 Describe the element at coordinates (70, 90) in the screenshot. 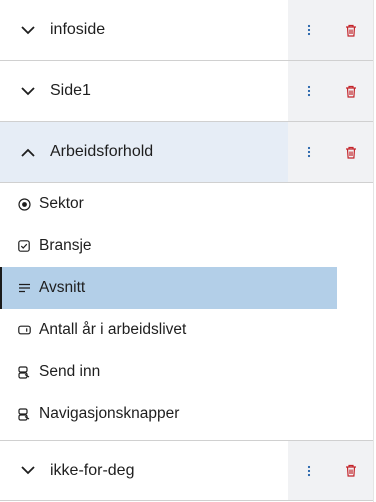

I see `page-title: Side1` at that location.